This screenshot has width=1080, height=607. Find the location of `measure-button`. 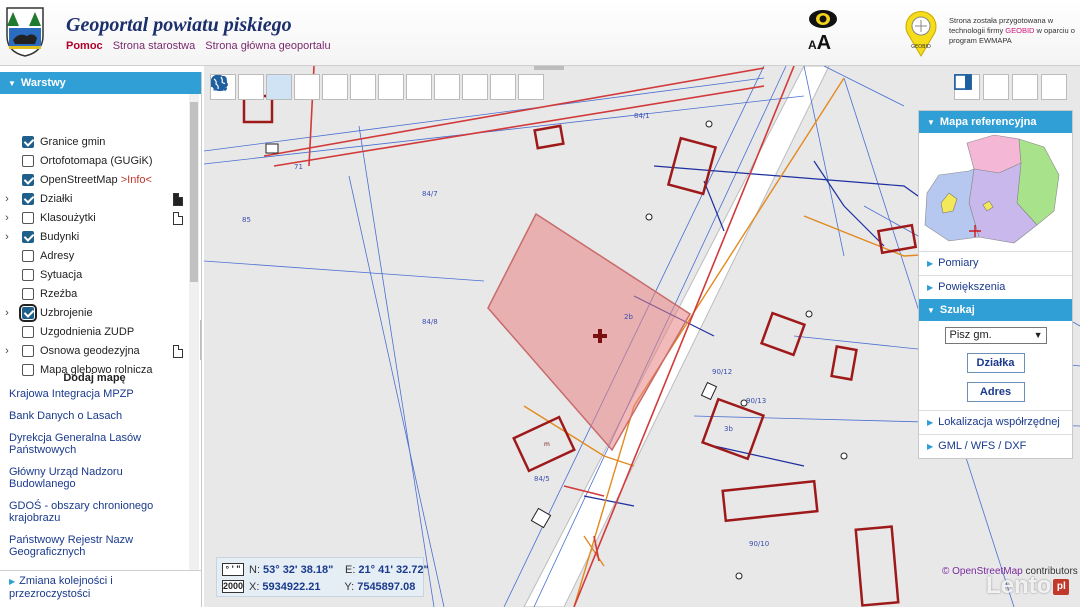

measure-button is located at coordinates (349, 87).